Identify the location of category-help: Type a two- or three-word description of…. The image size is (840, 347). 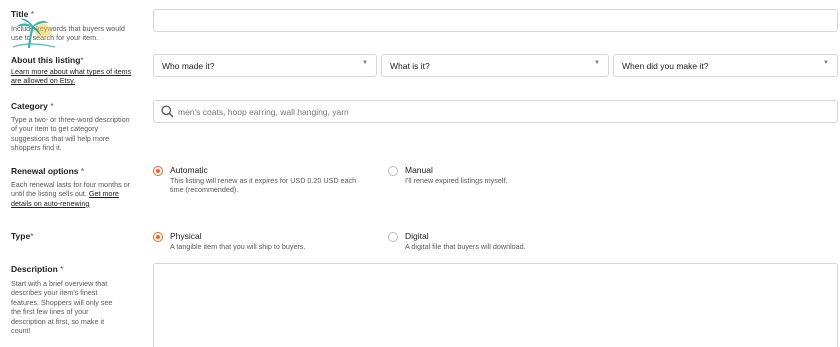
(70, 134).